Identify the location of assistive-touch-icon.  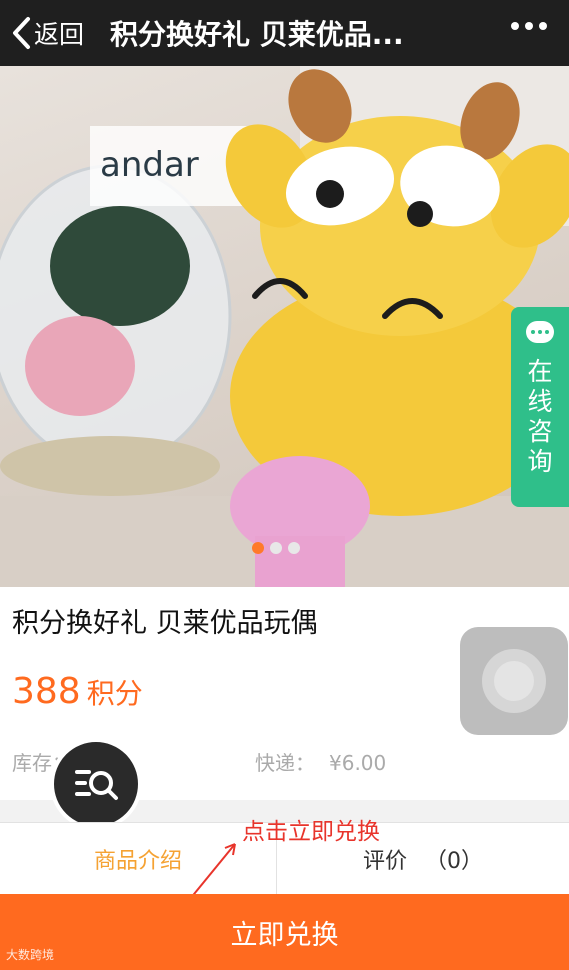
(514, 681).